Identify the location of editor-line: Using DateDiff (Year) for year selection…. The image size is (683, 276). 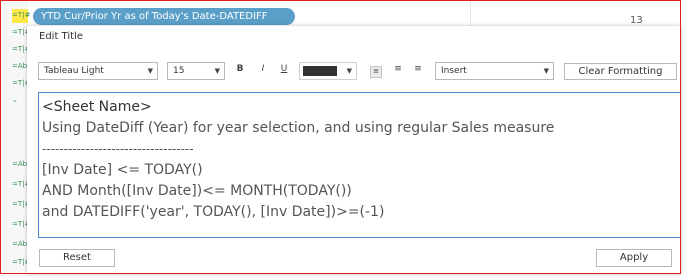
(298, 128).